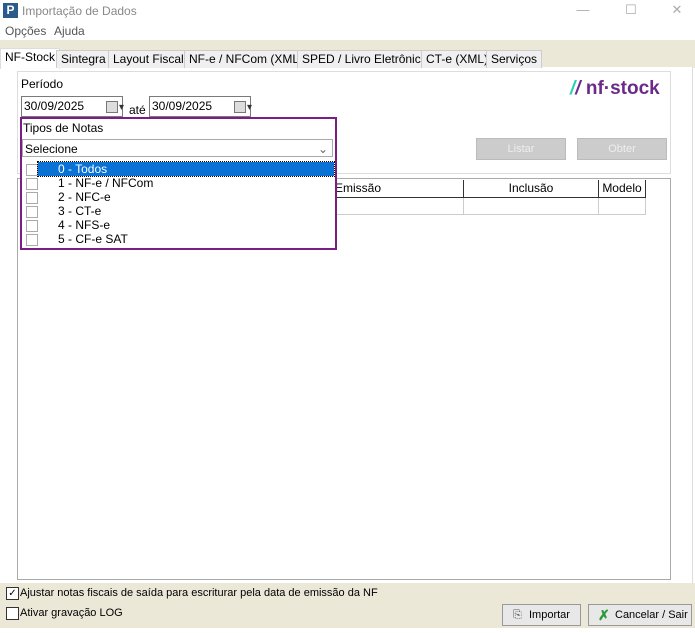 The image size is (695, 633). Describe the element at coordinates (651, 615) in the screenshot. I see `cancelar-label: Cancelar / Sair` at that location.